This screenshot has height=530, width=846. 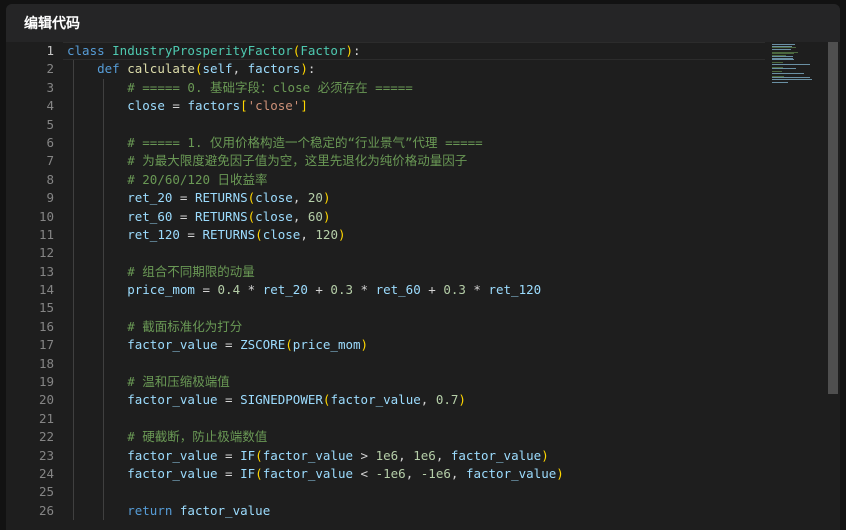 I want to click on code-token: 60, so click(x=315, y=216).